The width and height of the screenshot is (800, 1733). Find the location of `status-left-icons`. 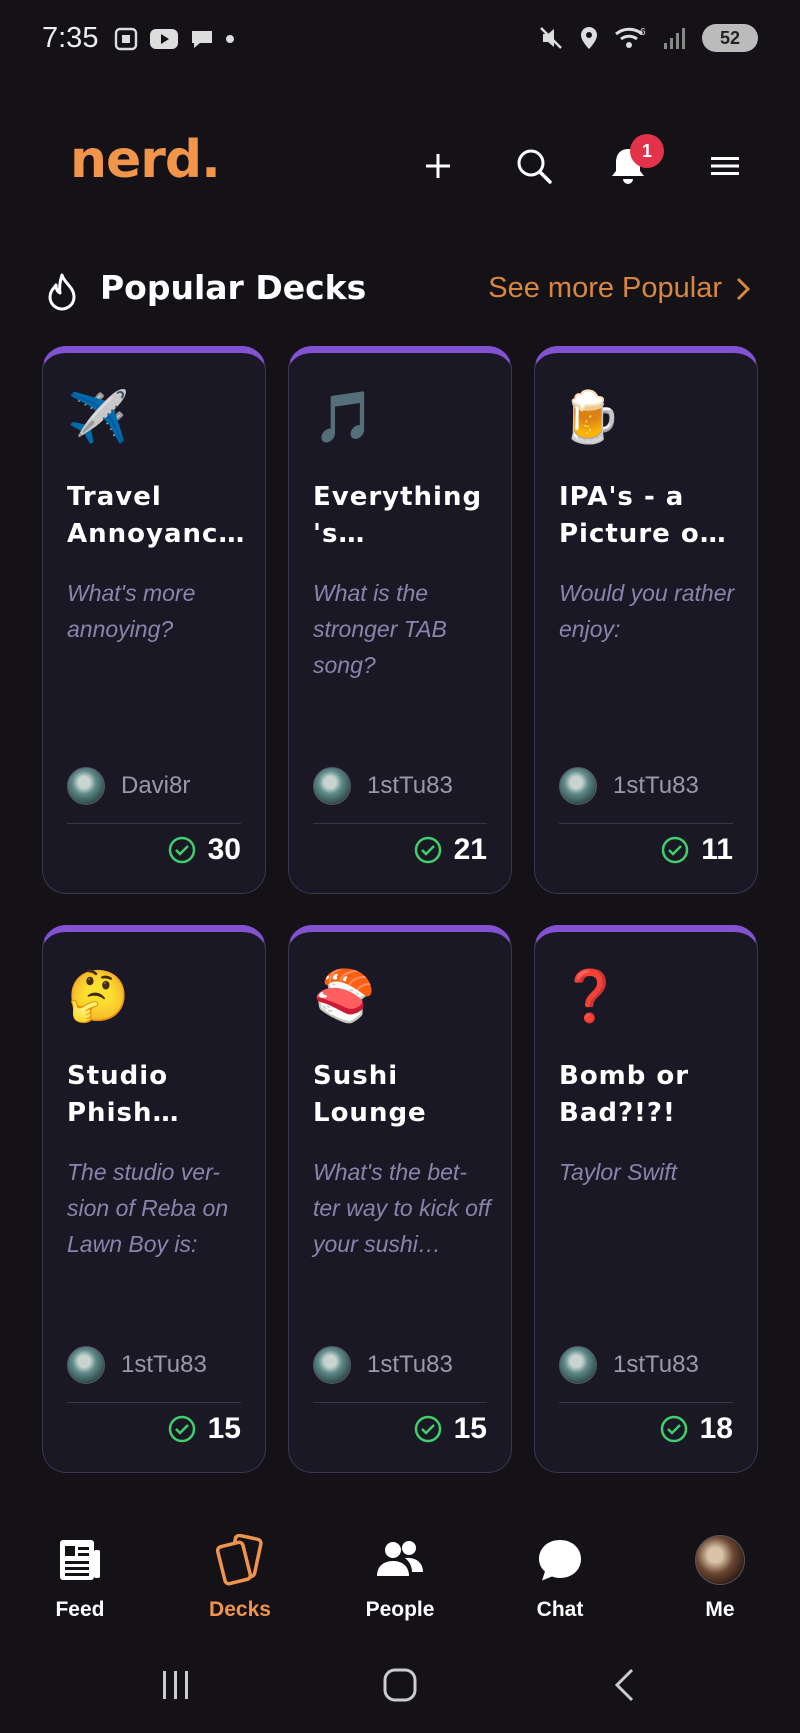

status-left-icons is located at coordinates (174, 39).